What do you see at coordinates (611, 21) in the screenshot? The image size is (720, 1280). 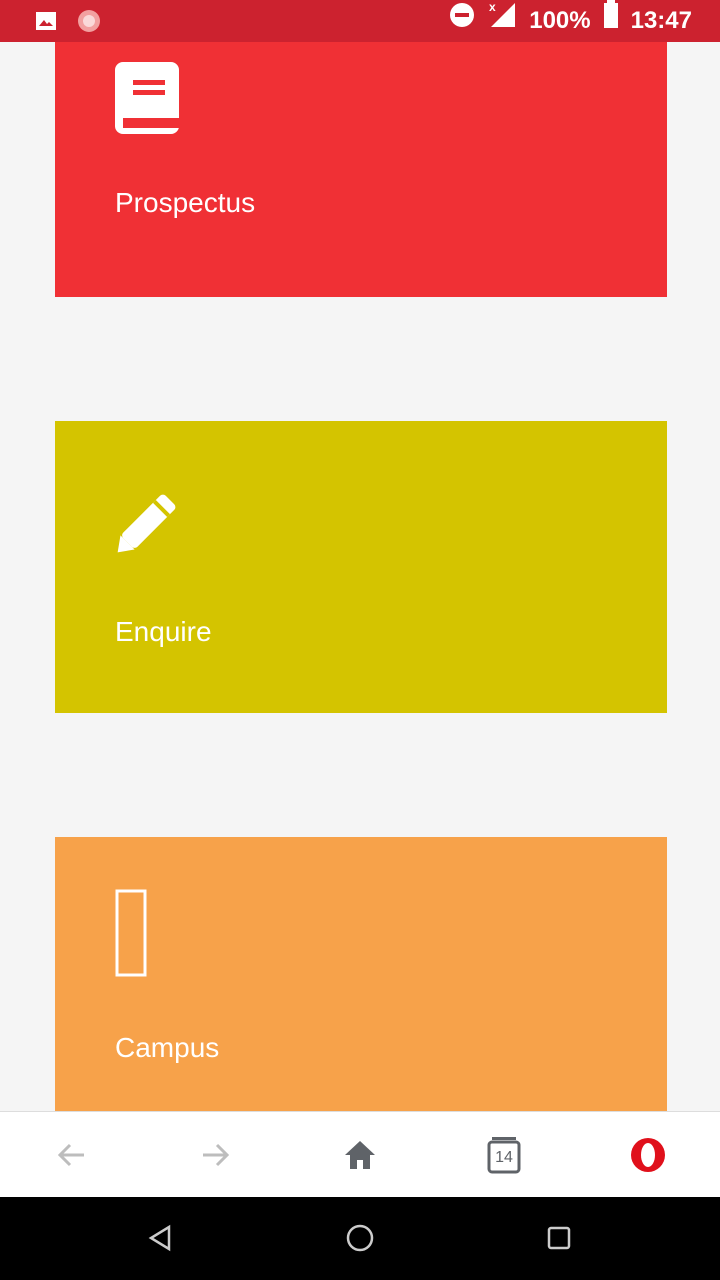 I see `battery-icon` at bounding box center [611, 21].